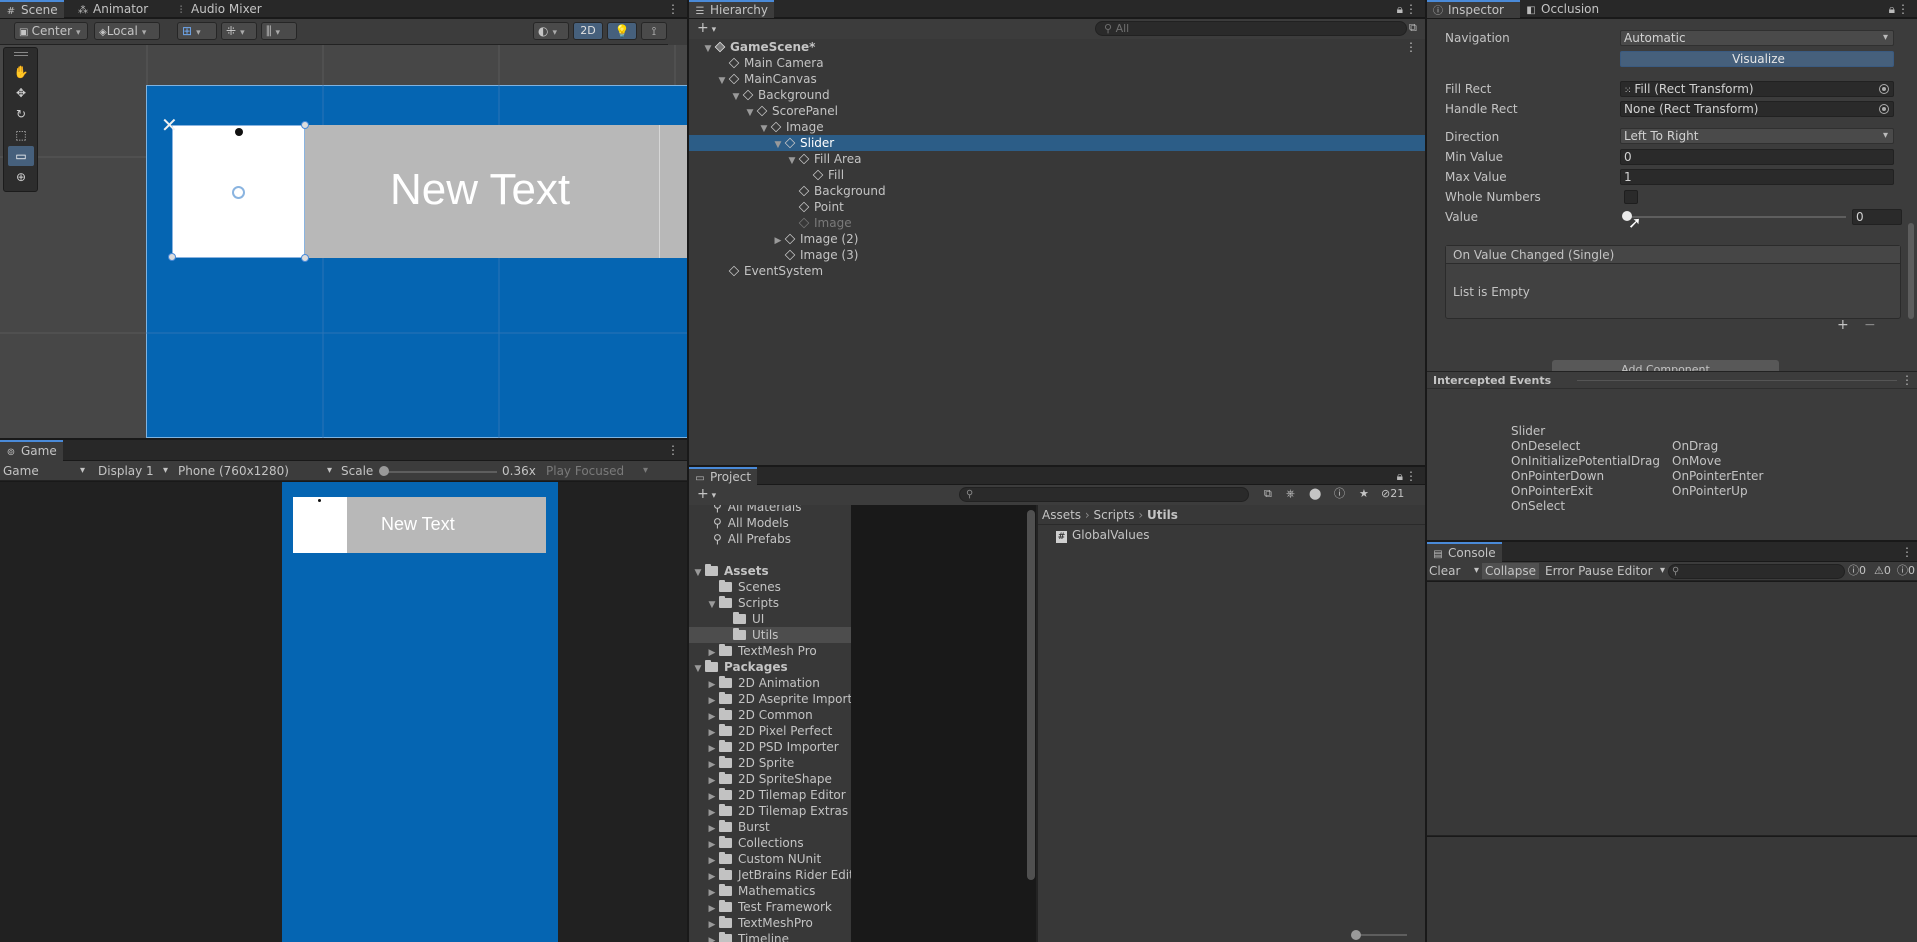  What do you see at coordinates (21, 135) in the screenshot?
I see `scale-tool-icon: ⬚` at bounding box center [21, 135].